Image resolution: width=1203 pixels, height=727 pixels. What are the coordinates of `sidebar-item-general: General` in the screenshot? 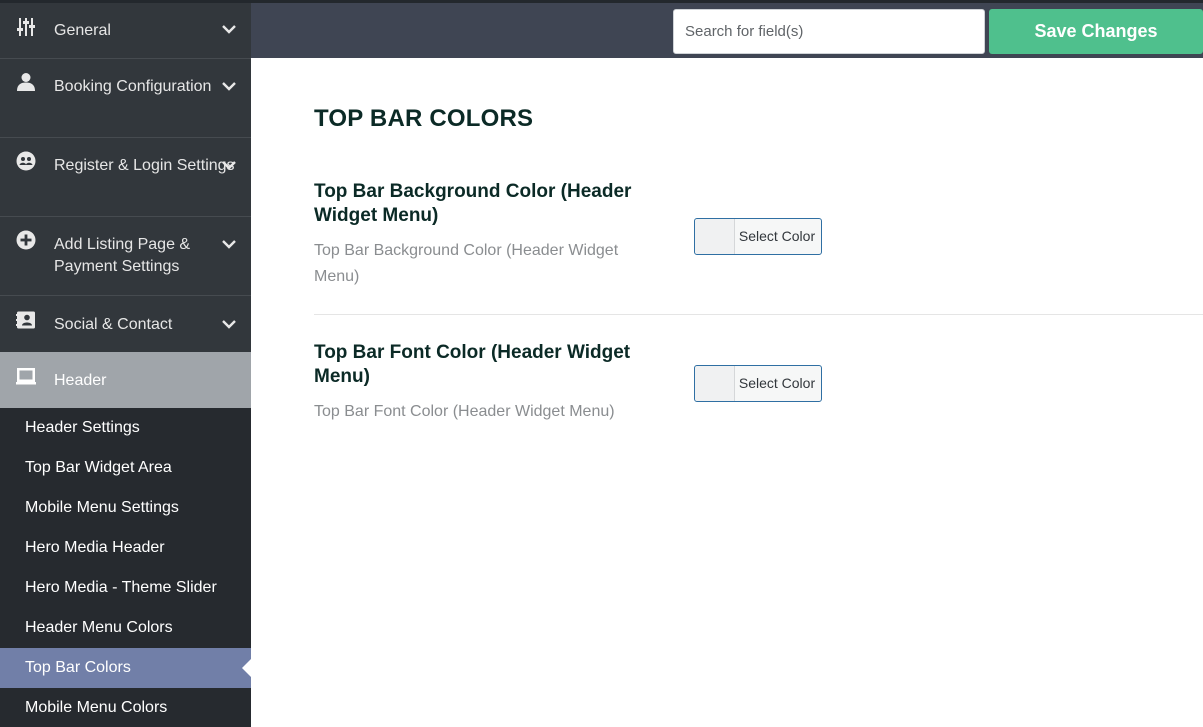 It's located at (125, 31).